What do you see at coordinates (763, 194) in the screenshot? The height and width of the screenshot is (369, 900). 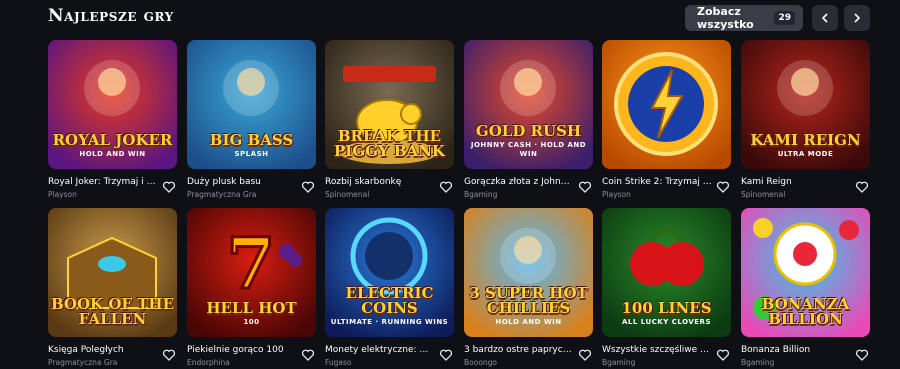 I see `game-provider: Spinomenal` at bounding box center [763, 194].